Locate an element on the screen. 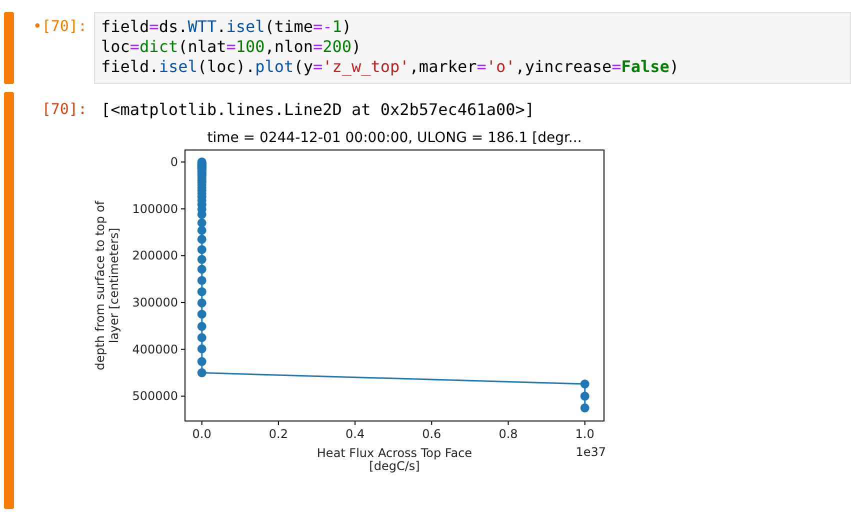  tick-label: 500000 is located at coordinates (155, 396).